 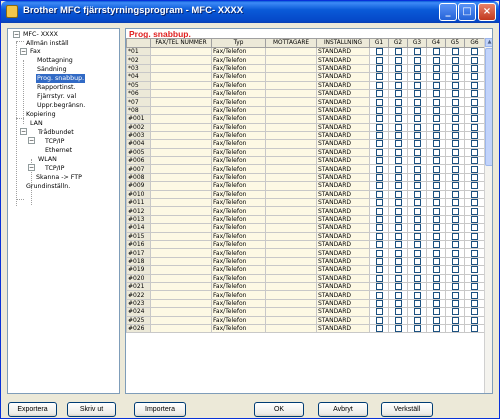 What do you see at coordinates (23, 131) in the screenshot?
I see `collapse-toggle: −` at bounding box center [23, 131].